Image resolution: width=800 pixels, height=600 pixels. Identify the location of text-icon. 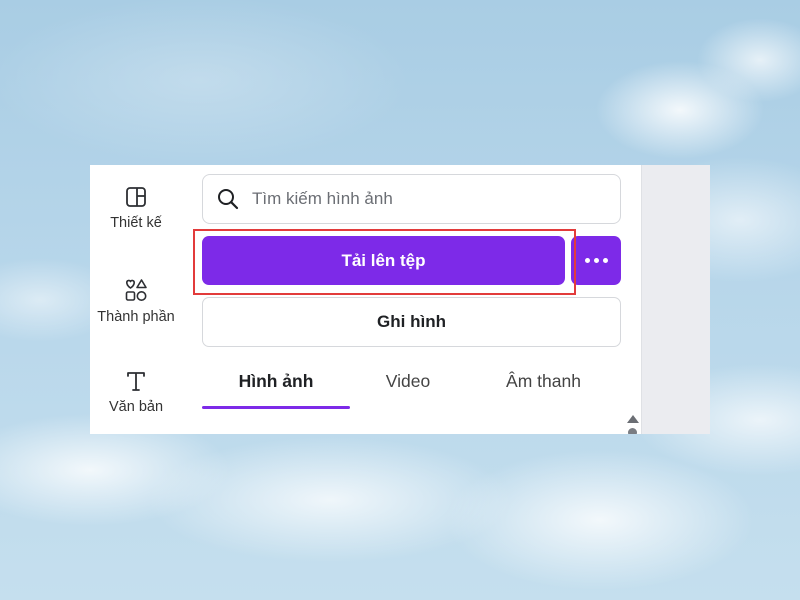
(136, 381).